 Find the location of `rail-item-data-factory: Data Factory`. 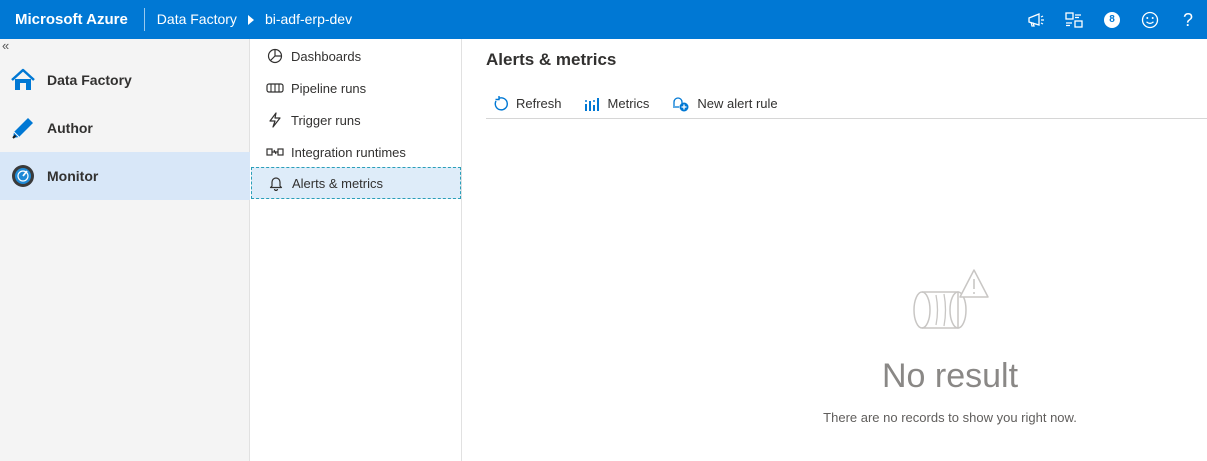

rail-item-data-factory: Data Factory is located at coordinates (125, 80).